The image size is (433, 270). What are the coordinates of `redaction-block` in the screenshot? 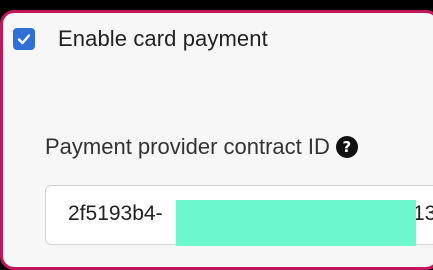 It's located at (296, 223).